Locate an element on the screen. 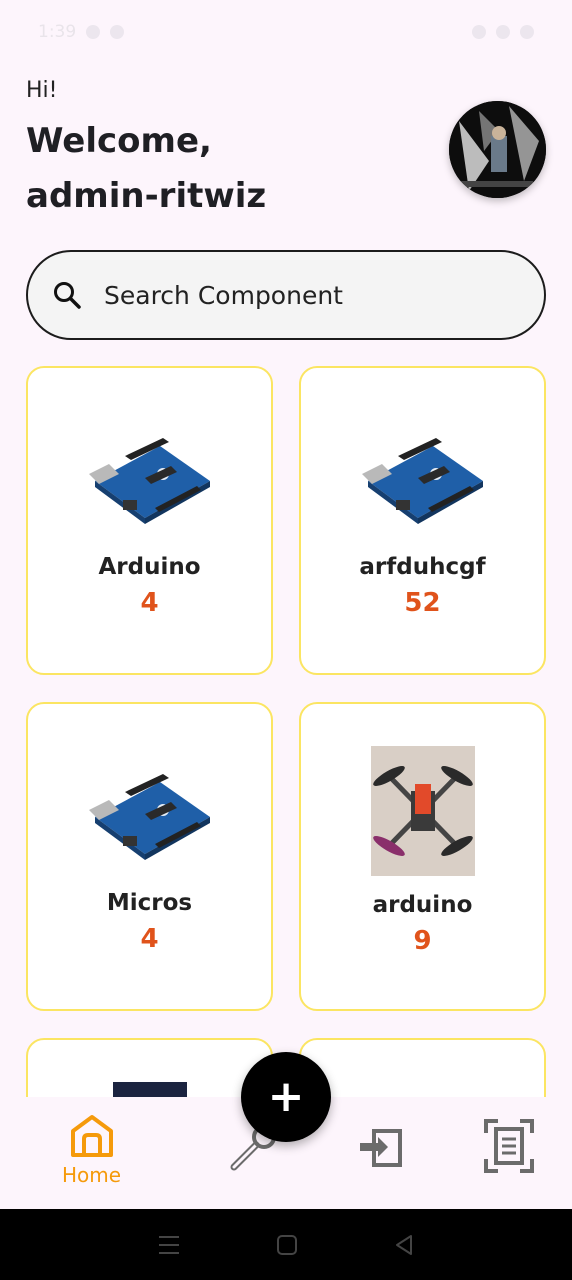  avatar is located at coordinates (497, 149).